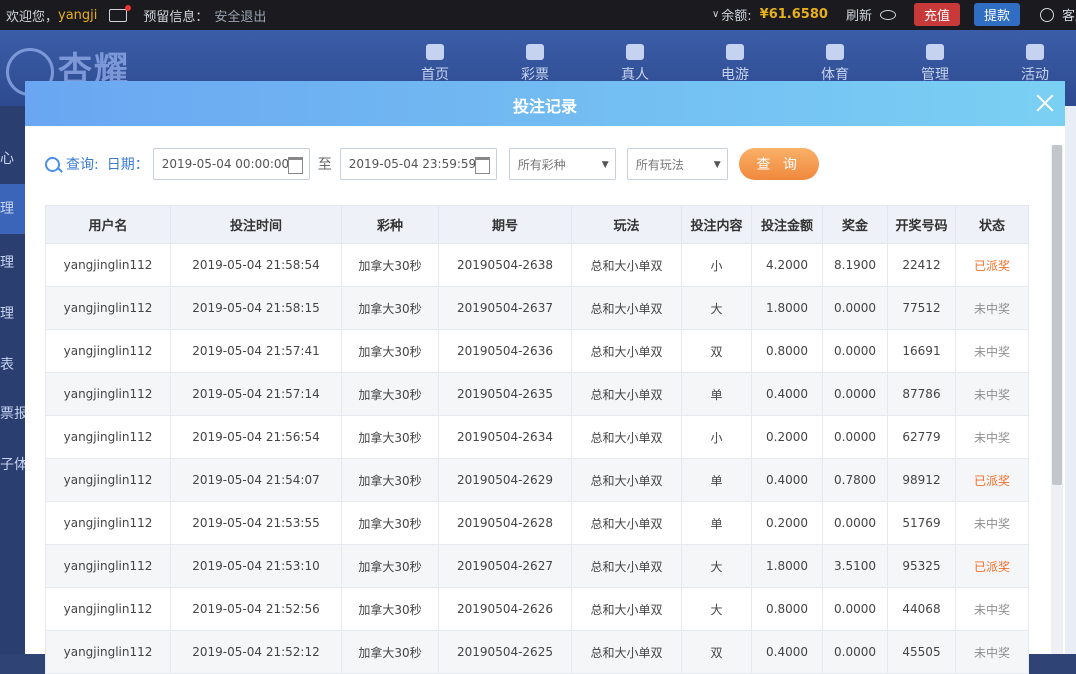 Image resolution: width=1076 pixels, height=674 pixels. I want to click on side-menu-item: 子体, so click(12, 464).